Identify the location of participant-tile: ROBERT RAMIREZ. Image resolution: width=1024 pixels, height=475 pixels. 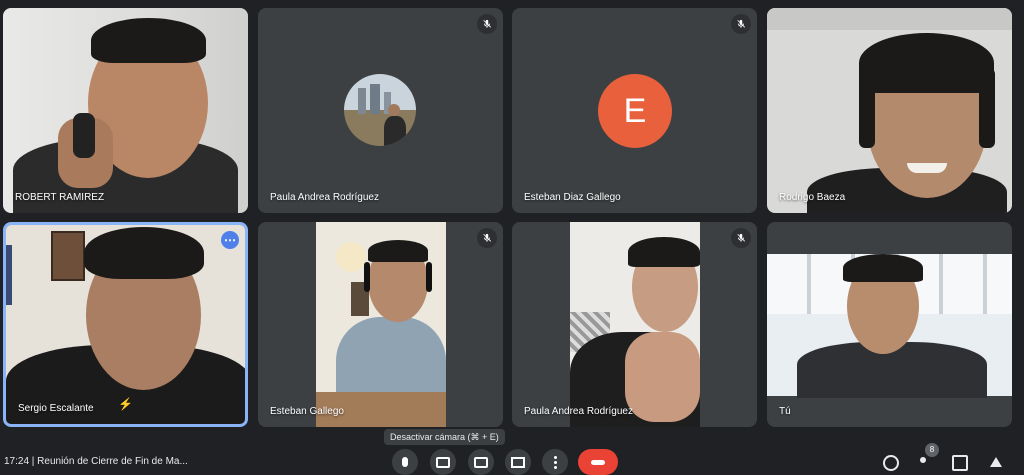
(125, 110).